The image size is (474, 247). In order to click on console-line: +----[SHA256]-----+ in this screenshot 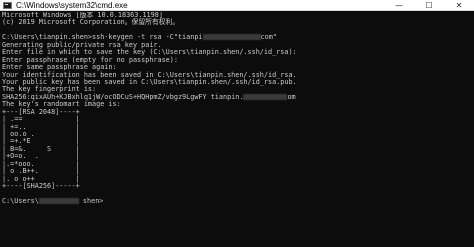, I will do `click(237, 186)`.